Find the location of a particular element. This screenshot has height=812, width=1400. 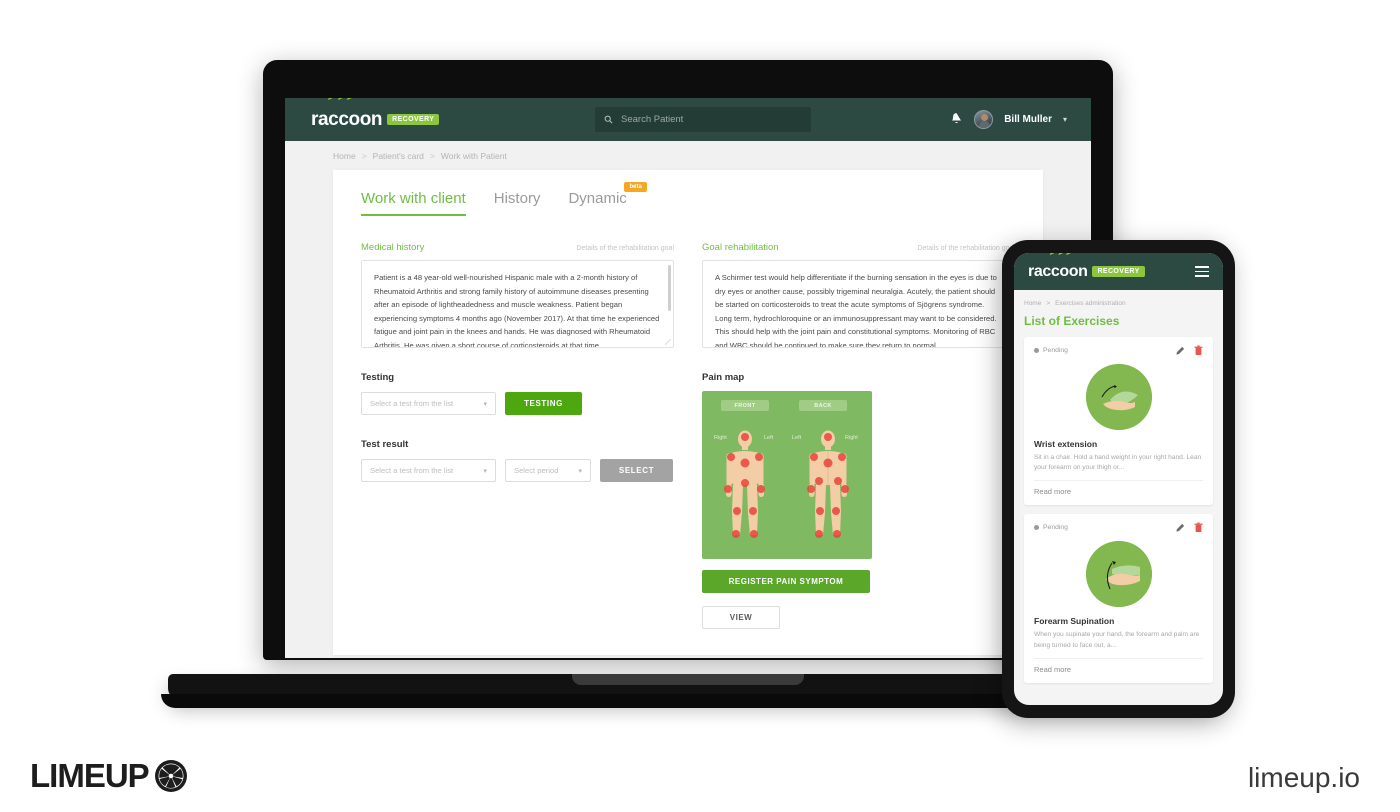

testing-select: Select a test from the list ▾ is located at coordinates (428, 403).